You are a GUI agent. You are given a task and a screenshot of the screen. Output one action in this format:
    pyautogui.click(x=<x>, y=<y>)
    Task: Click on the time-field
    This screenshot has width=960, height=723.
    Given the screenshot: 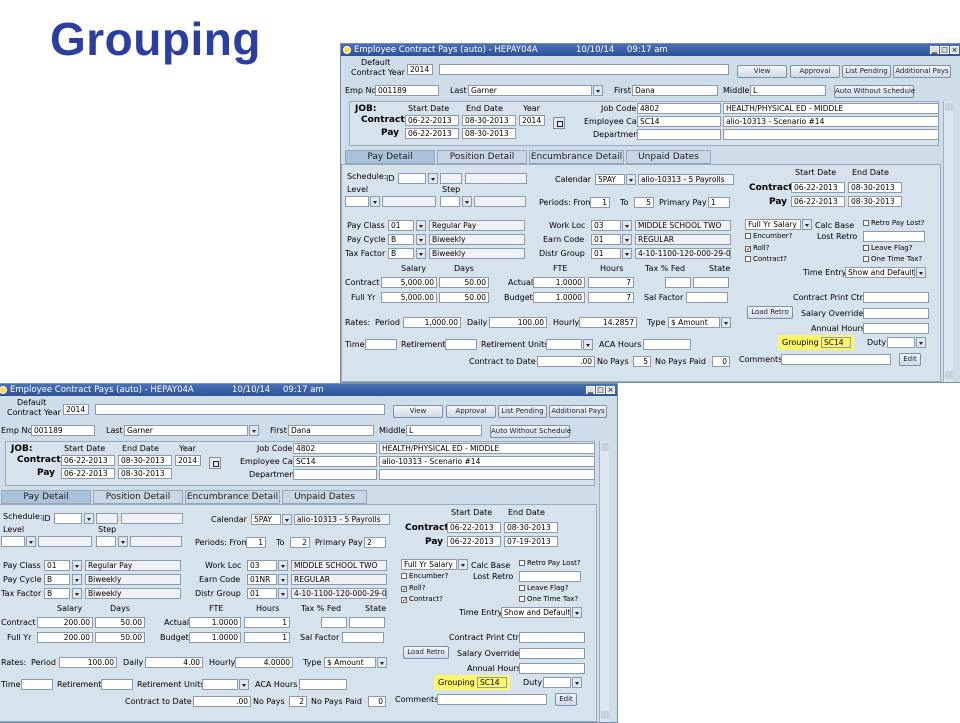 What is the action you would take?
    pyautogui.click(x=381, y=344)
    